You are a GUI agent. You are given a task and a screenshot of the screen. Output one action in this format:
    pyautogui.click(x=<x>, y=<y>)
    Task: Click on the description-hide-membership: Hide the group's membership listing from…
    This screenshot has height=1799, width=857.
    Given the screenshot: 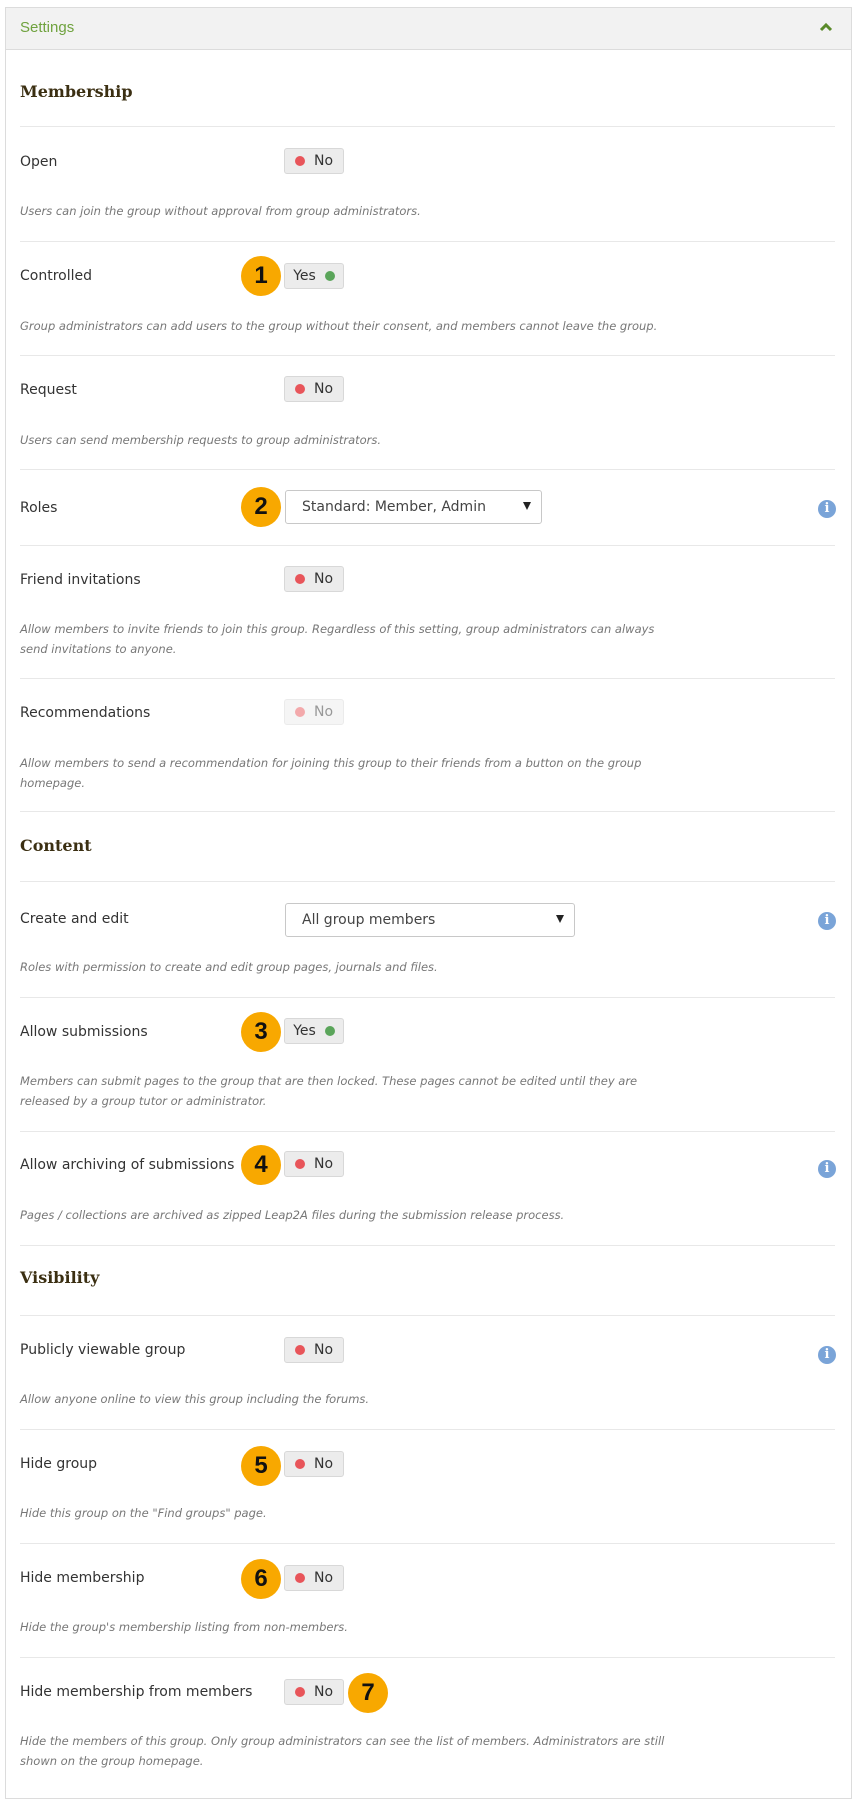 What is the action you would take?
    pyautogui.click(x=184, y=1627)
    